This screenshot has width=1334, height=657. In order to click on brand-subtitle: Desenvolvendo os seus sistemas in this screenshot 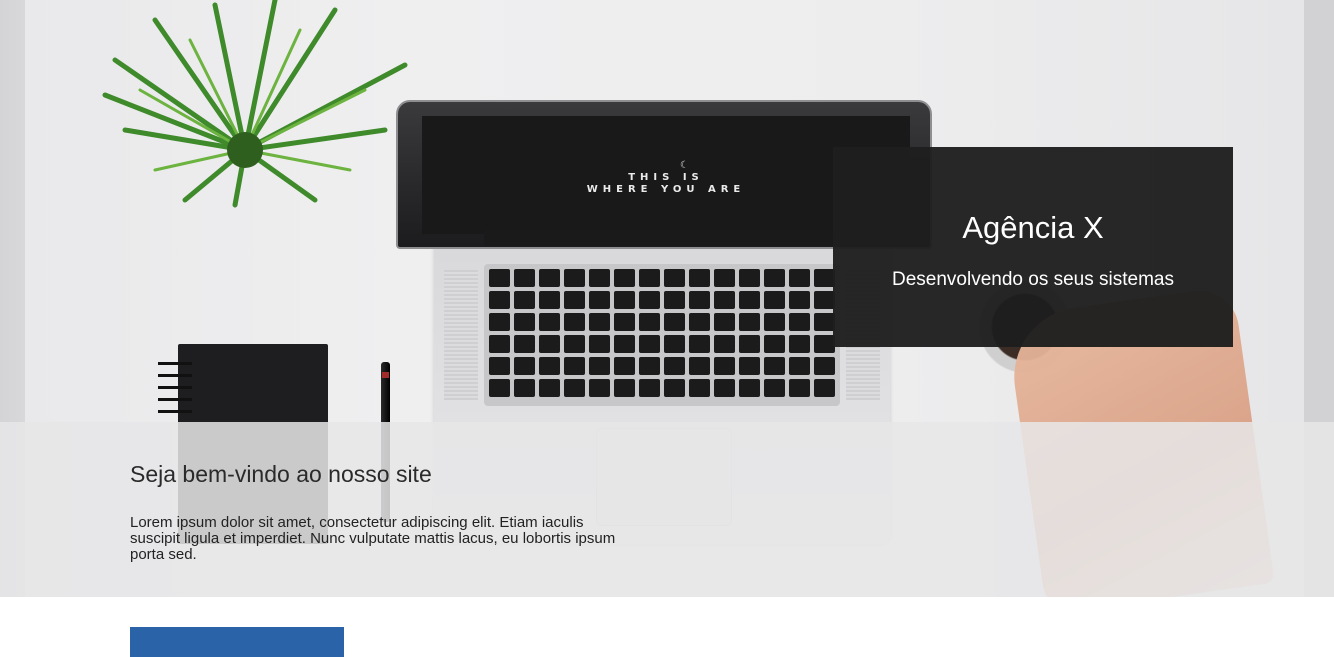, I will do `click(1033, 279)`.